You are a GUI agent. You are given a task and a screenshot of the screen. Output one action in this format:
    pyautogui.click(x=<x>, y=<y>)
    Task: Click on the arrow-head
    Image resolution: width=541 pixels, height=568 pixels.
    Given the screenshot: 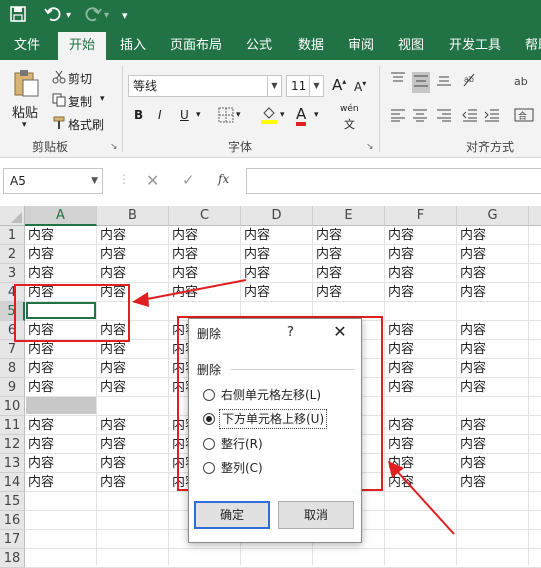 What is the action you would take?
    pyautogui.click(x=140, y=299)
    